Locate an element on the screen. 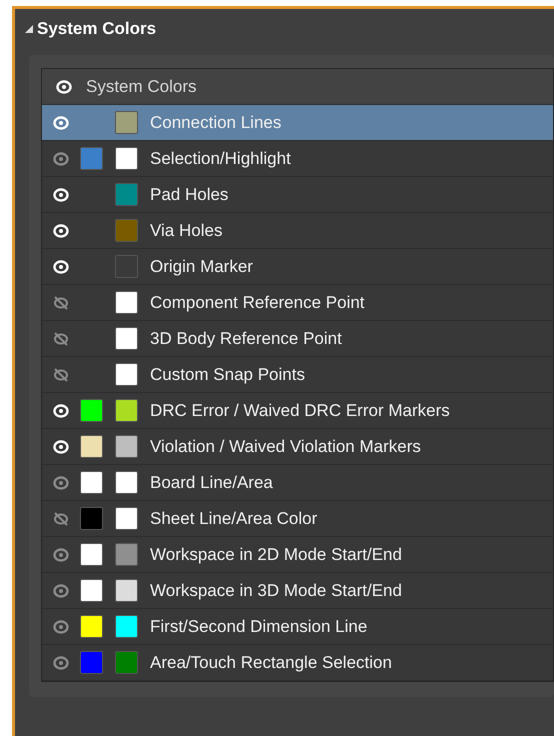 The image size is (554, 736). row-label: Origin Marker is located at coordinates (201, 266).